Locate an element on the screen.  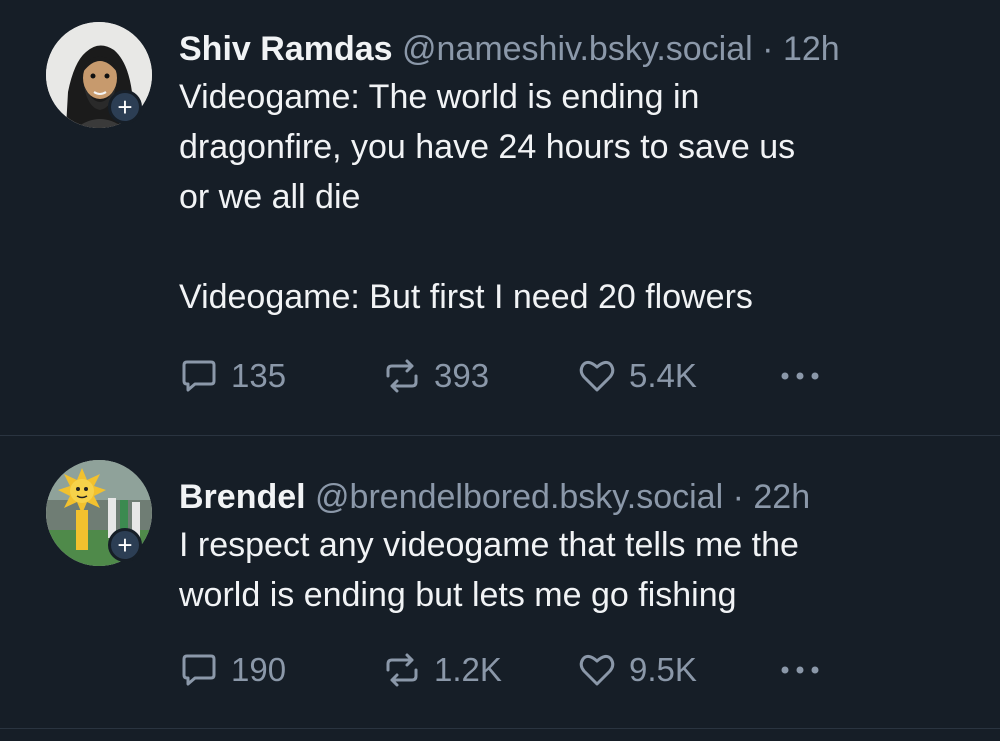
post-header: Shiv Ramdas @nameshiv.bsky.social · 12h is located at coordinates (569, 49).